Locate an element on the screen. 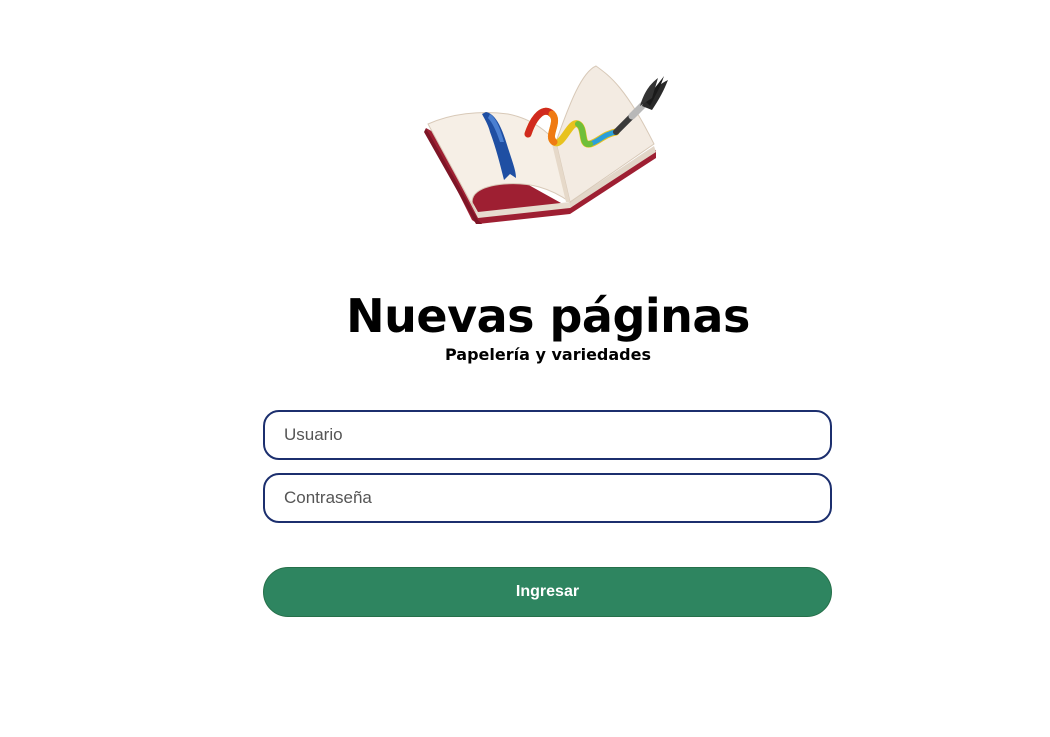 Image resolution: width=1050 pixels, height=737 pixels. username-input is located at coordinates (547, 435).